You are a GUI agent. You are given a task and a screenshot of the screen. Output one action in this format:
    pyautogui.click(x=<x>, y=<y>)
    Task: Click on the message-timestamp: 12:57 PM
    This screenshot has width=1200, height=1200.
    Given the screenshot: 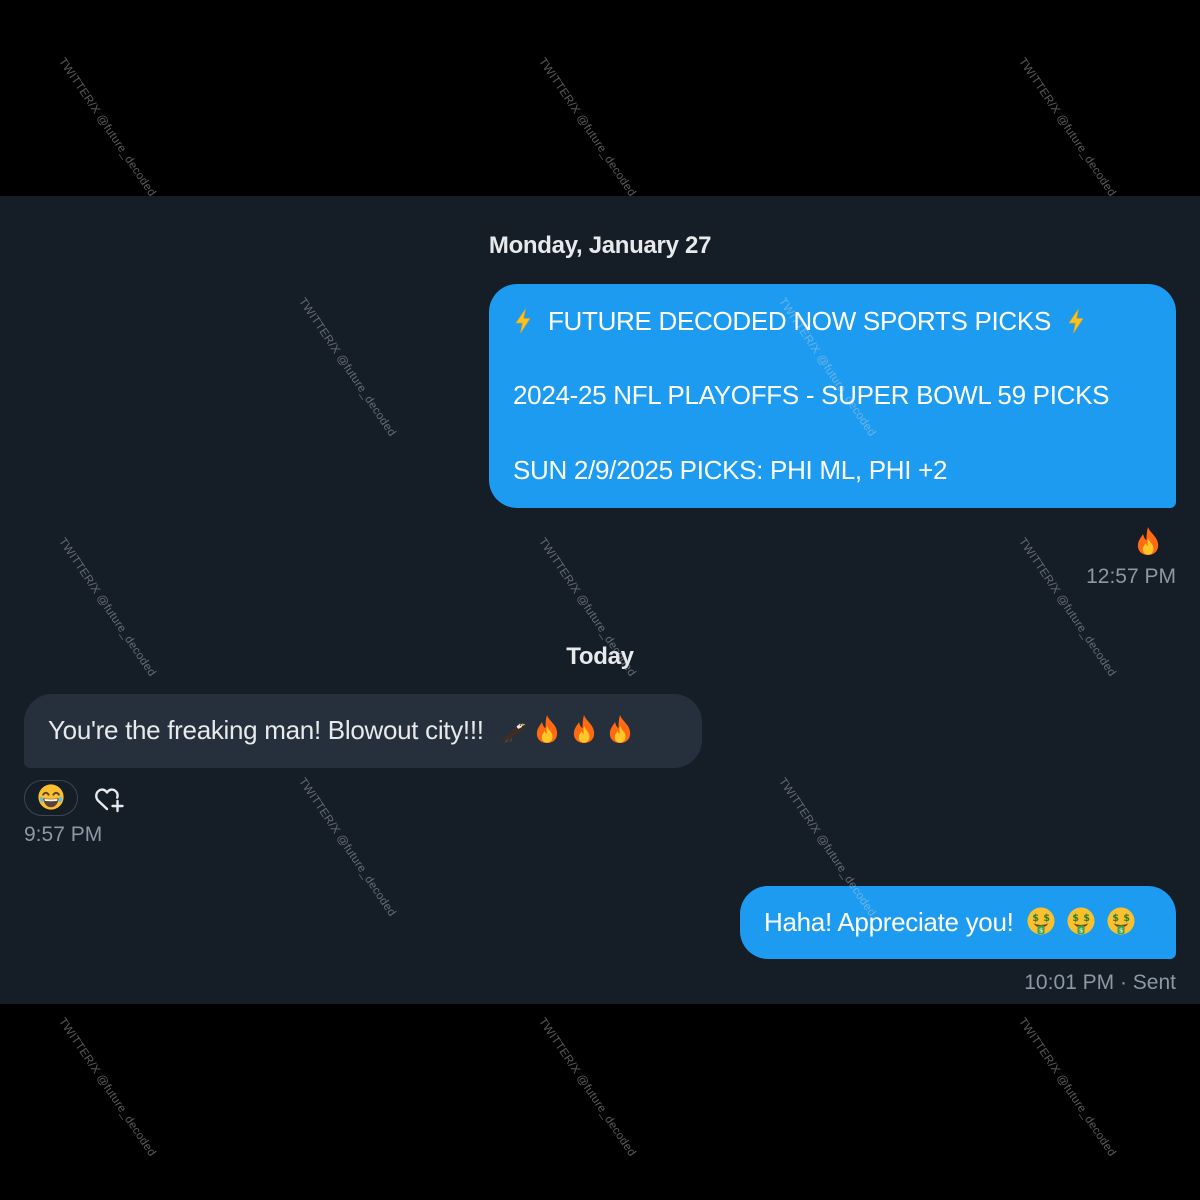 What is the action you would take?
    pyautogui.click(x=1131, y=576)
    